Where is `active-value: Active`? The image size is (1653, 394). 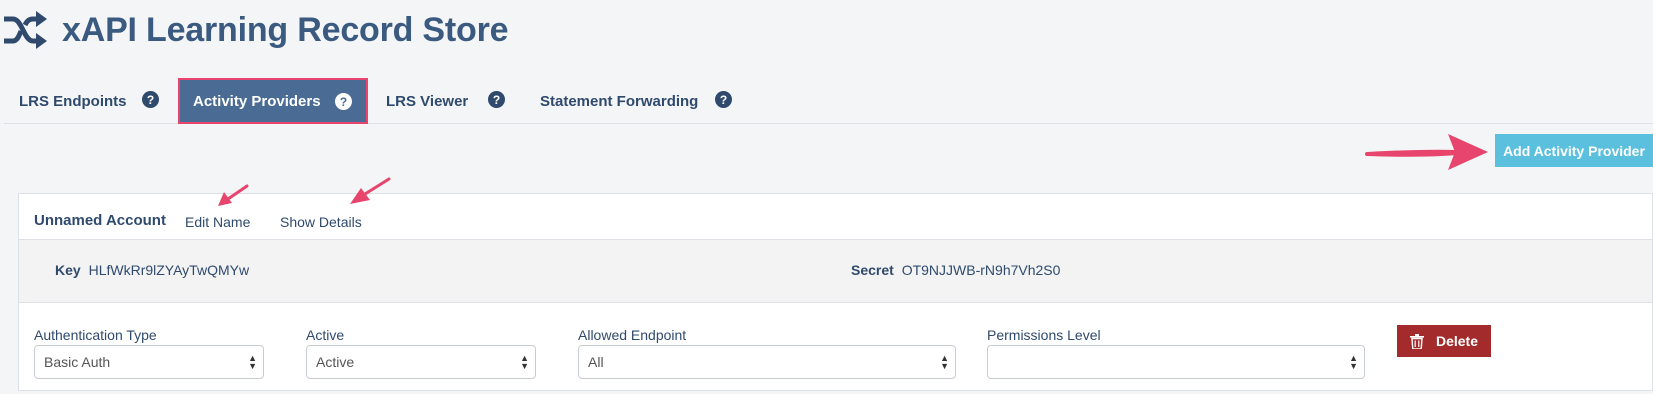 active-value: Active is located at coordinates (335, 362).